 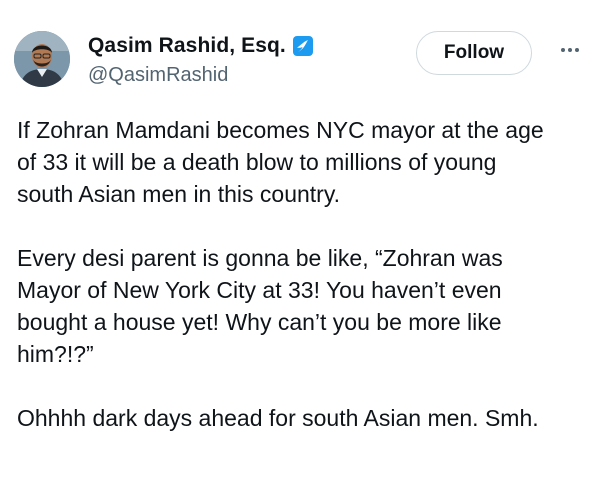 I want to click on avatar, so click(x=42, y=59).